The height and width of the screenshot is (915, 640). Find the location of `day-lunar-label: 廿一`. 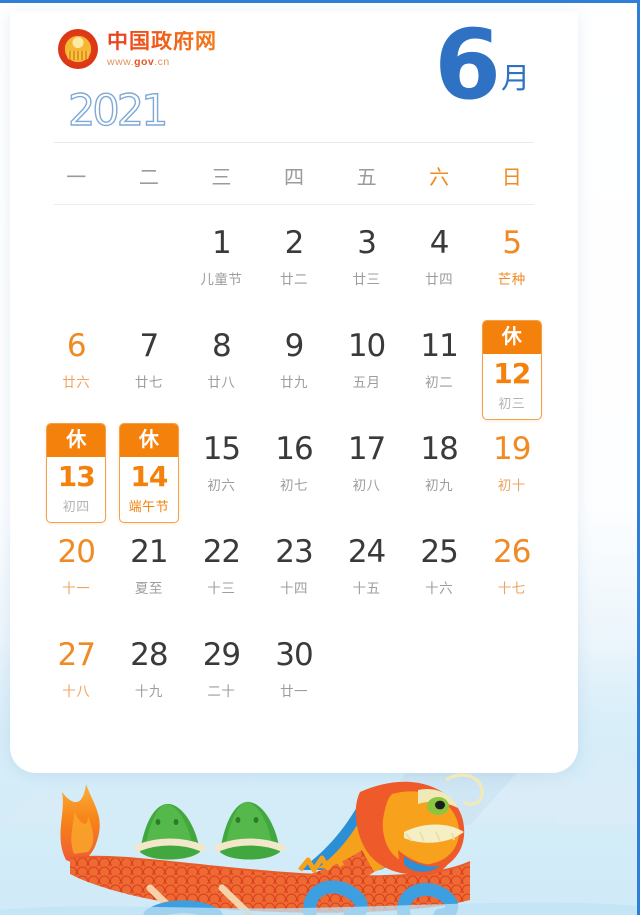

day-lunar-label: 廿一 is located at coordinates (293, 691).